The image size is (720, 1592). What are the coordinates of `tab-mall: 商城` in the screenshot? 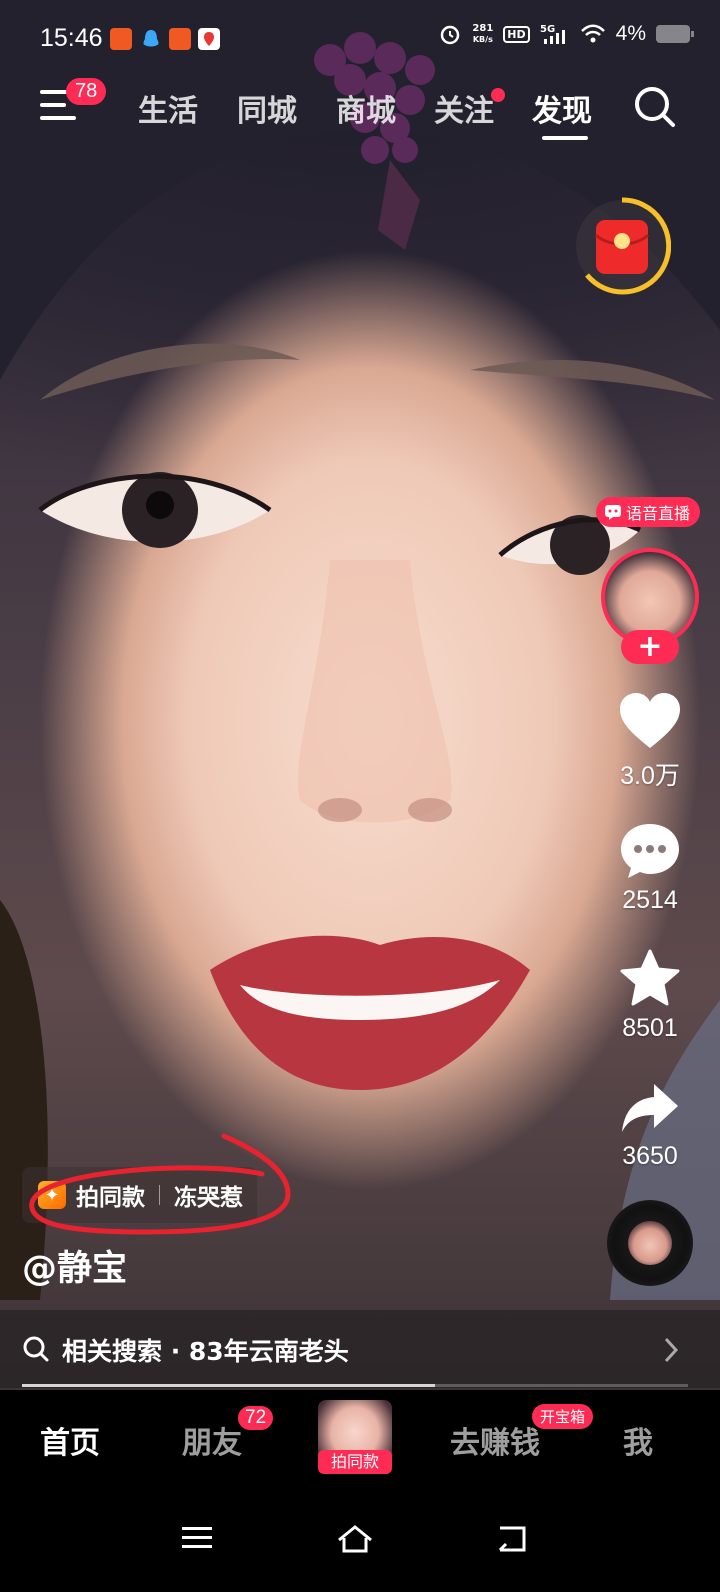 It's located at (366, 108).